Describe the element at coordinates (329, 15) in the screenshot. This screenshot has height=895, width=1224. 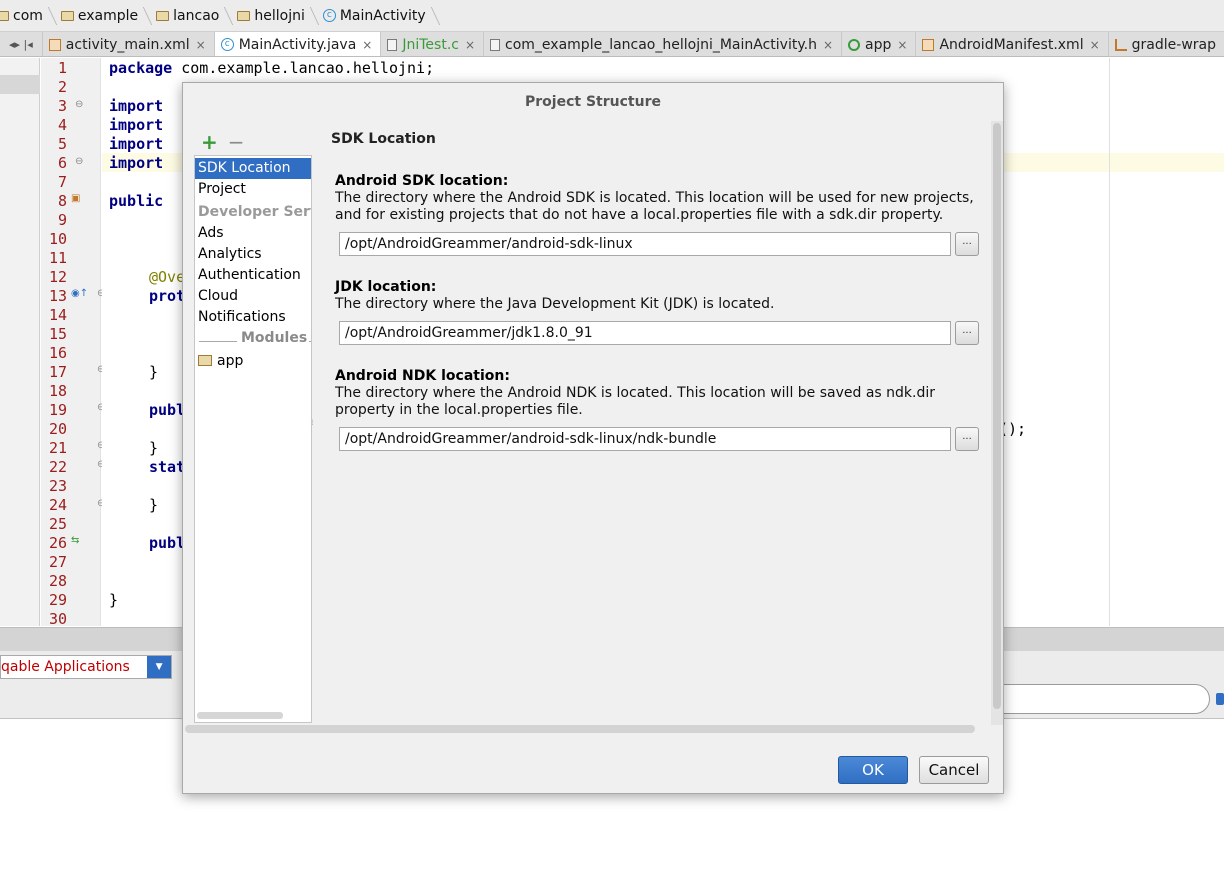
I see `class-icon: c` at that location.